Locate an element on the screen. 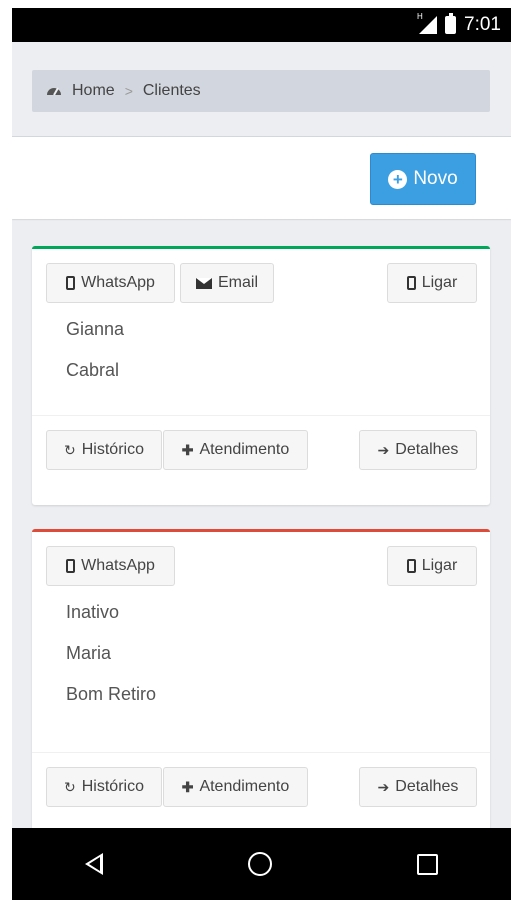 This screenshot has width=513, height=900. client-info-line: Cabral is located at coordinates (93, 370).